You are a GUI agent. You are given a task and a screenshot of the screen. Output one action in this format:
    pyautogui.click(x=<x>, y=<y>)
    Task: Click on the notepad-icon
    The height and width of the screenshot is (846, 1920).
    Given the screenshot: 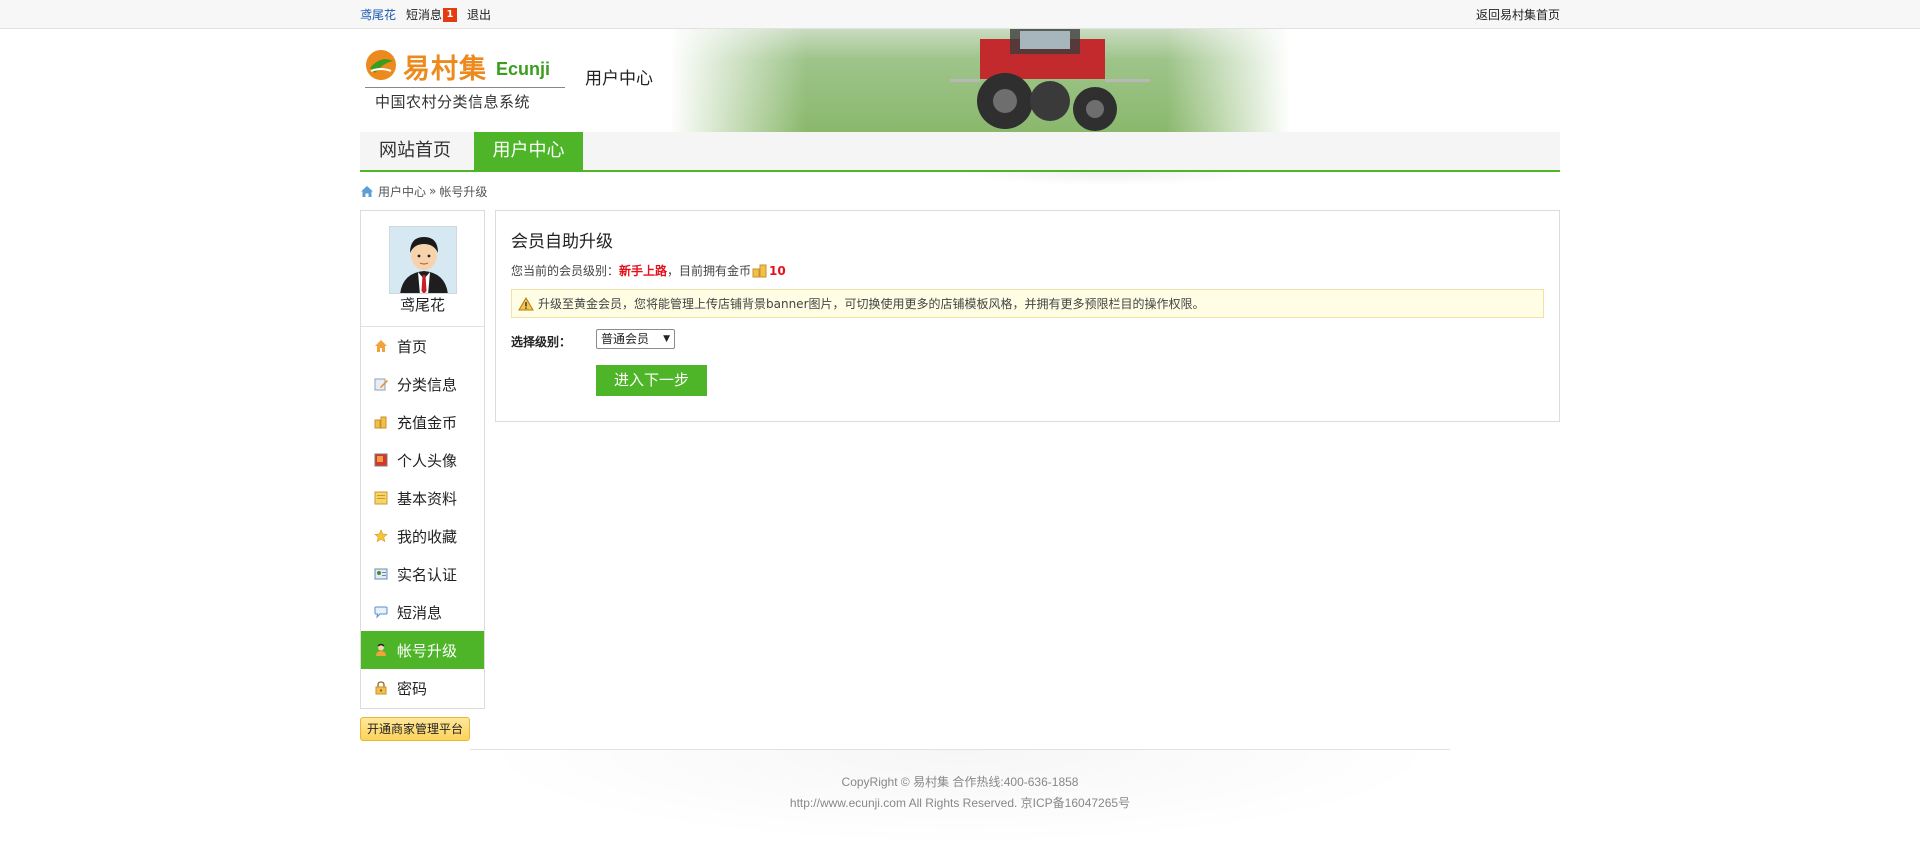 What is the action you would take?
    pyautogui.click(x=381, y=498)
    